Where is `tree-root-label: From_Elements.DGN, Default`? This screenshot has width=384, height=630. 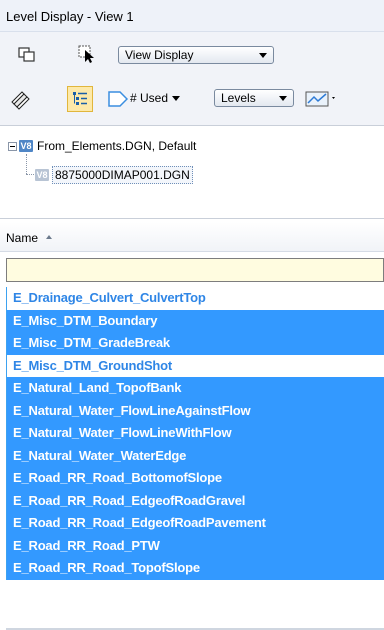
tree-root-label: From_Elements.DGN, Default is located at coordinates (117, 146).